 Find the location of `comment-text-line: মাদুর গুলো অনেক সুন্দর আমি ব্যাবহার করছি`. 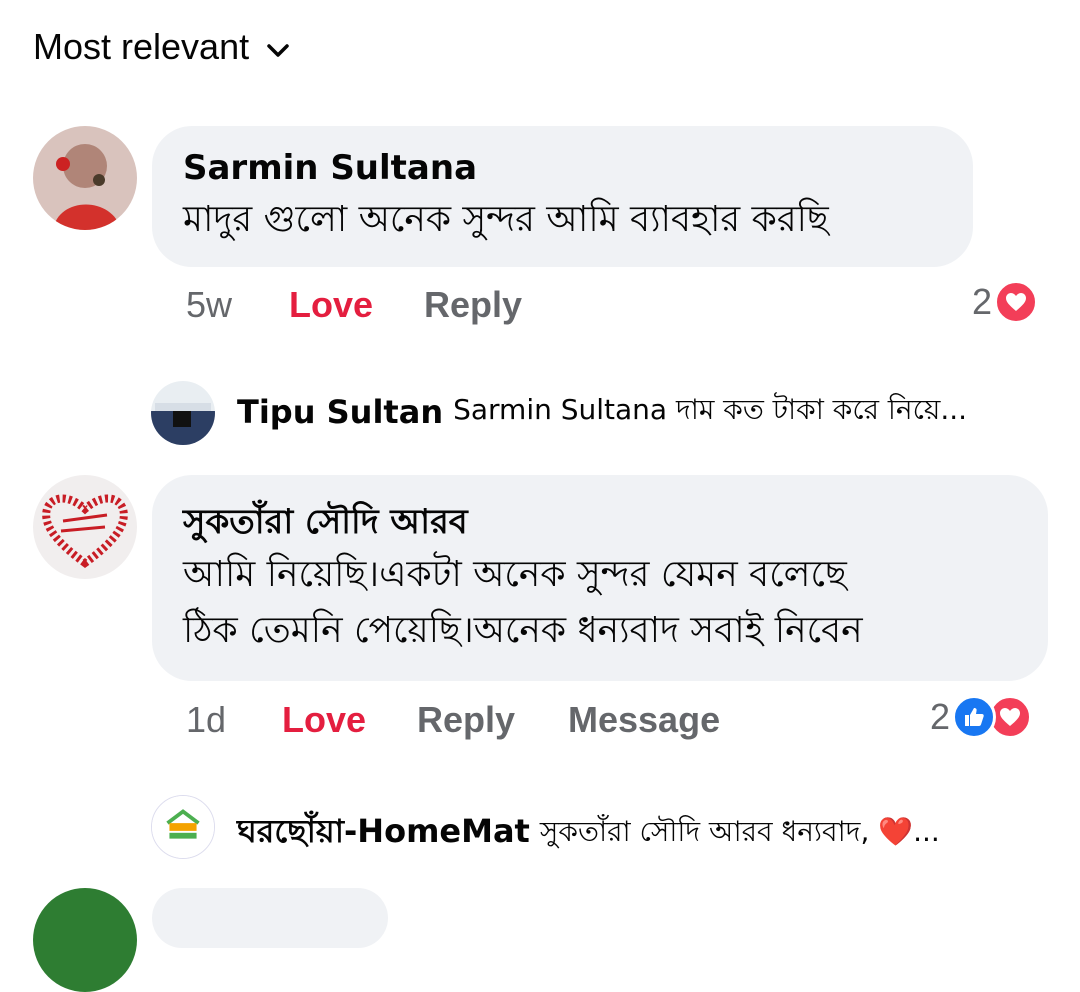

comment-text-line: মাদুর গুলো অনেক সুন্দর আমি ব্যাবহার করছি is located at coordinates (506, 219).